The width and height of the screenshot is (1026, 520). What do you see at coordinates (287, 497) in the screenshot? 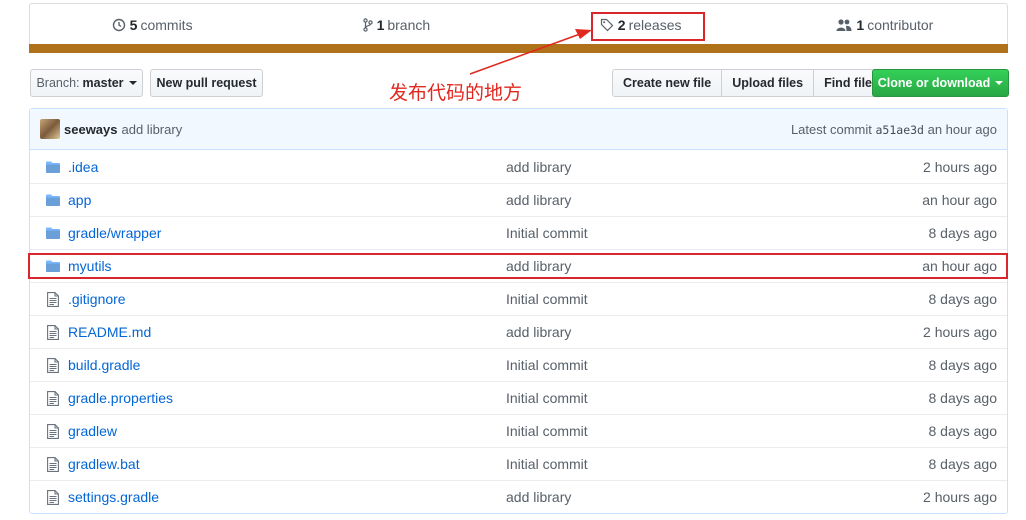
I see `file-name-link: settings.gradle` at bounding box center [287, 497].